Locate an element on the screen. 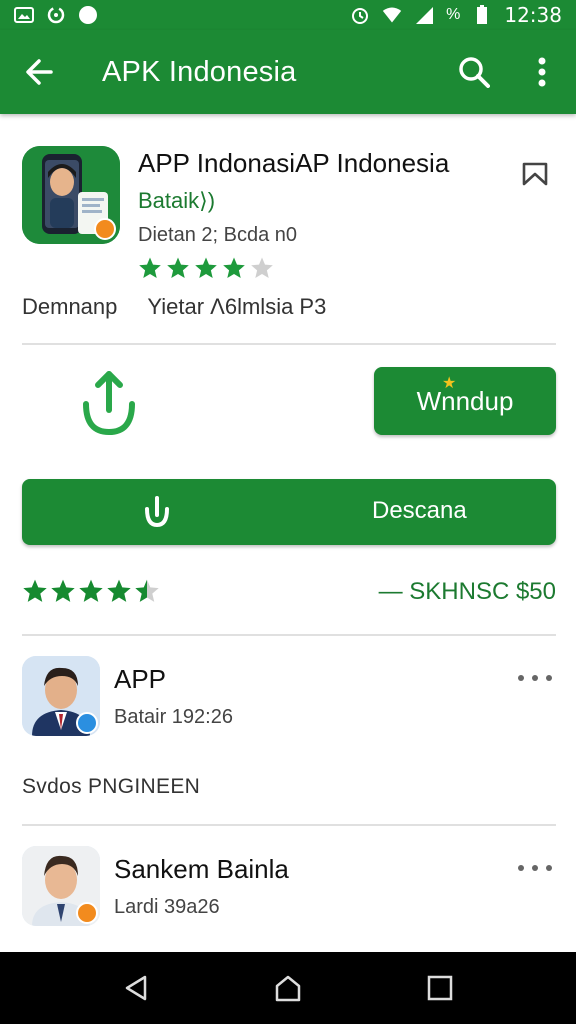 This screenshot has width=576, height=1024. search-button is located at coordinates (474, 72).